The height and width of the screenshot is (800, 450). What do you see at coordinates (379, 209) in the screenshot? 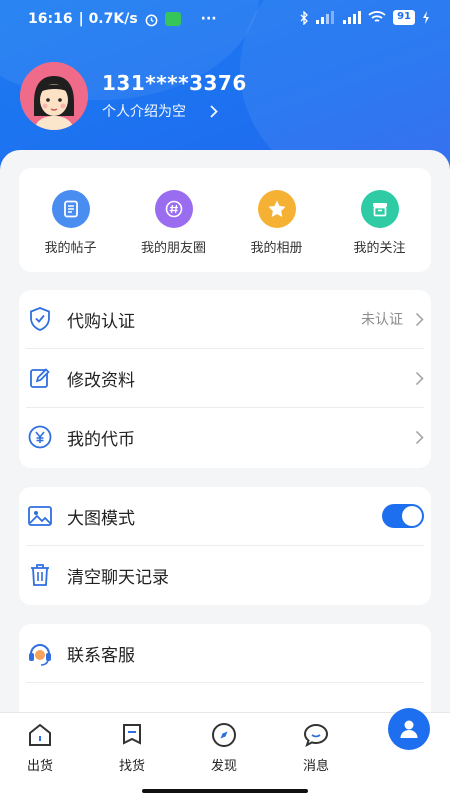
I see `archive-icon` at bounding box center [379, 209].